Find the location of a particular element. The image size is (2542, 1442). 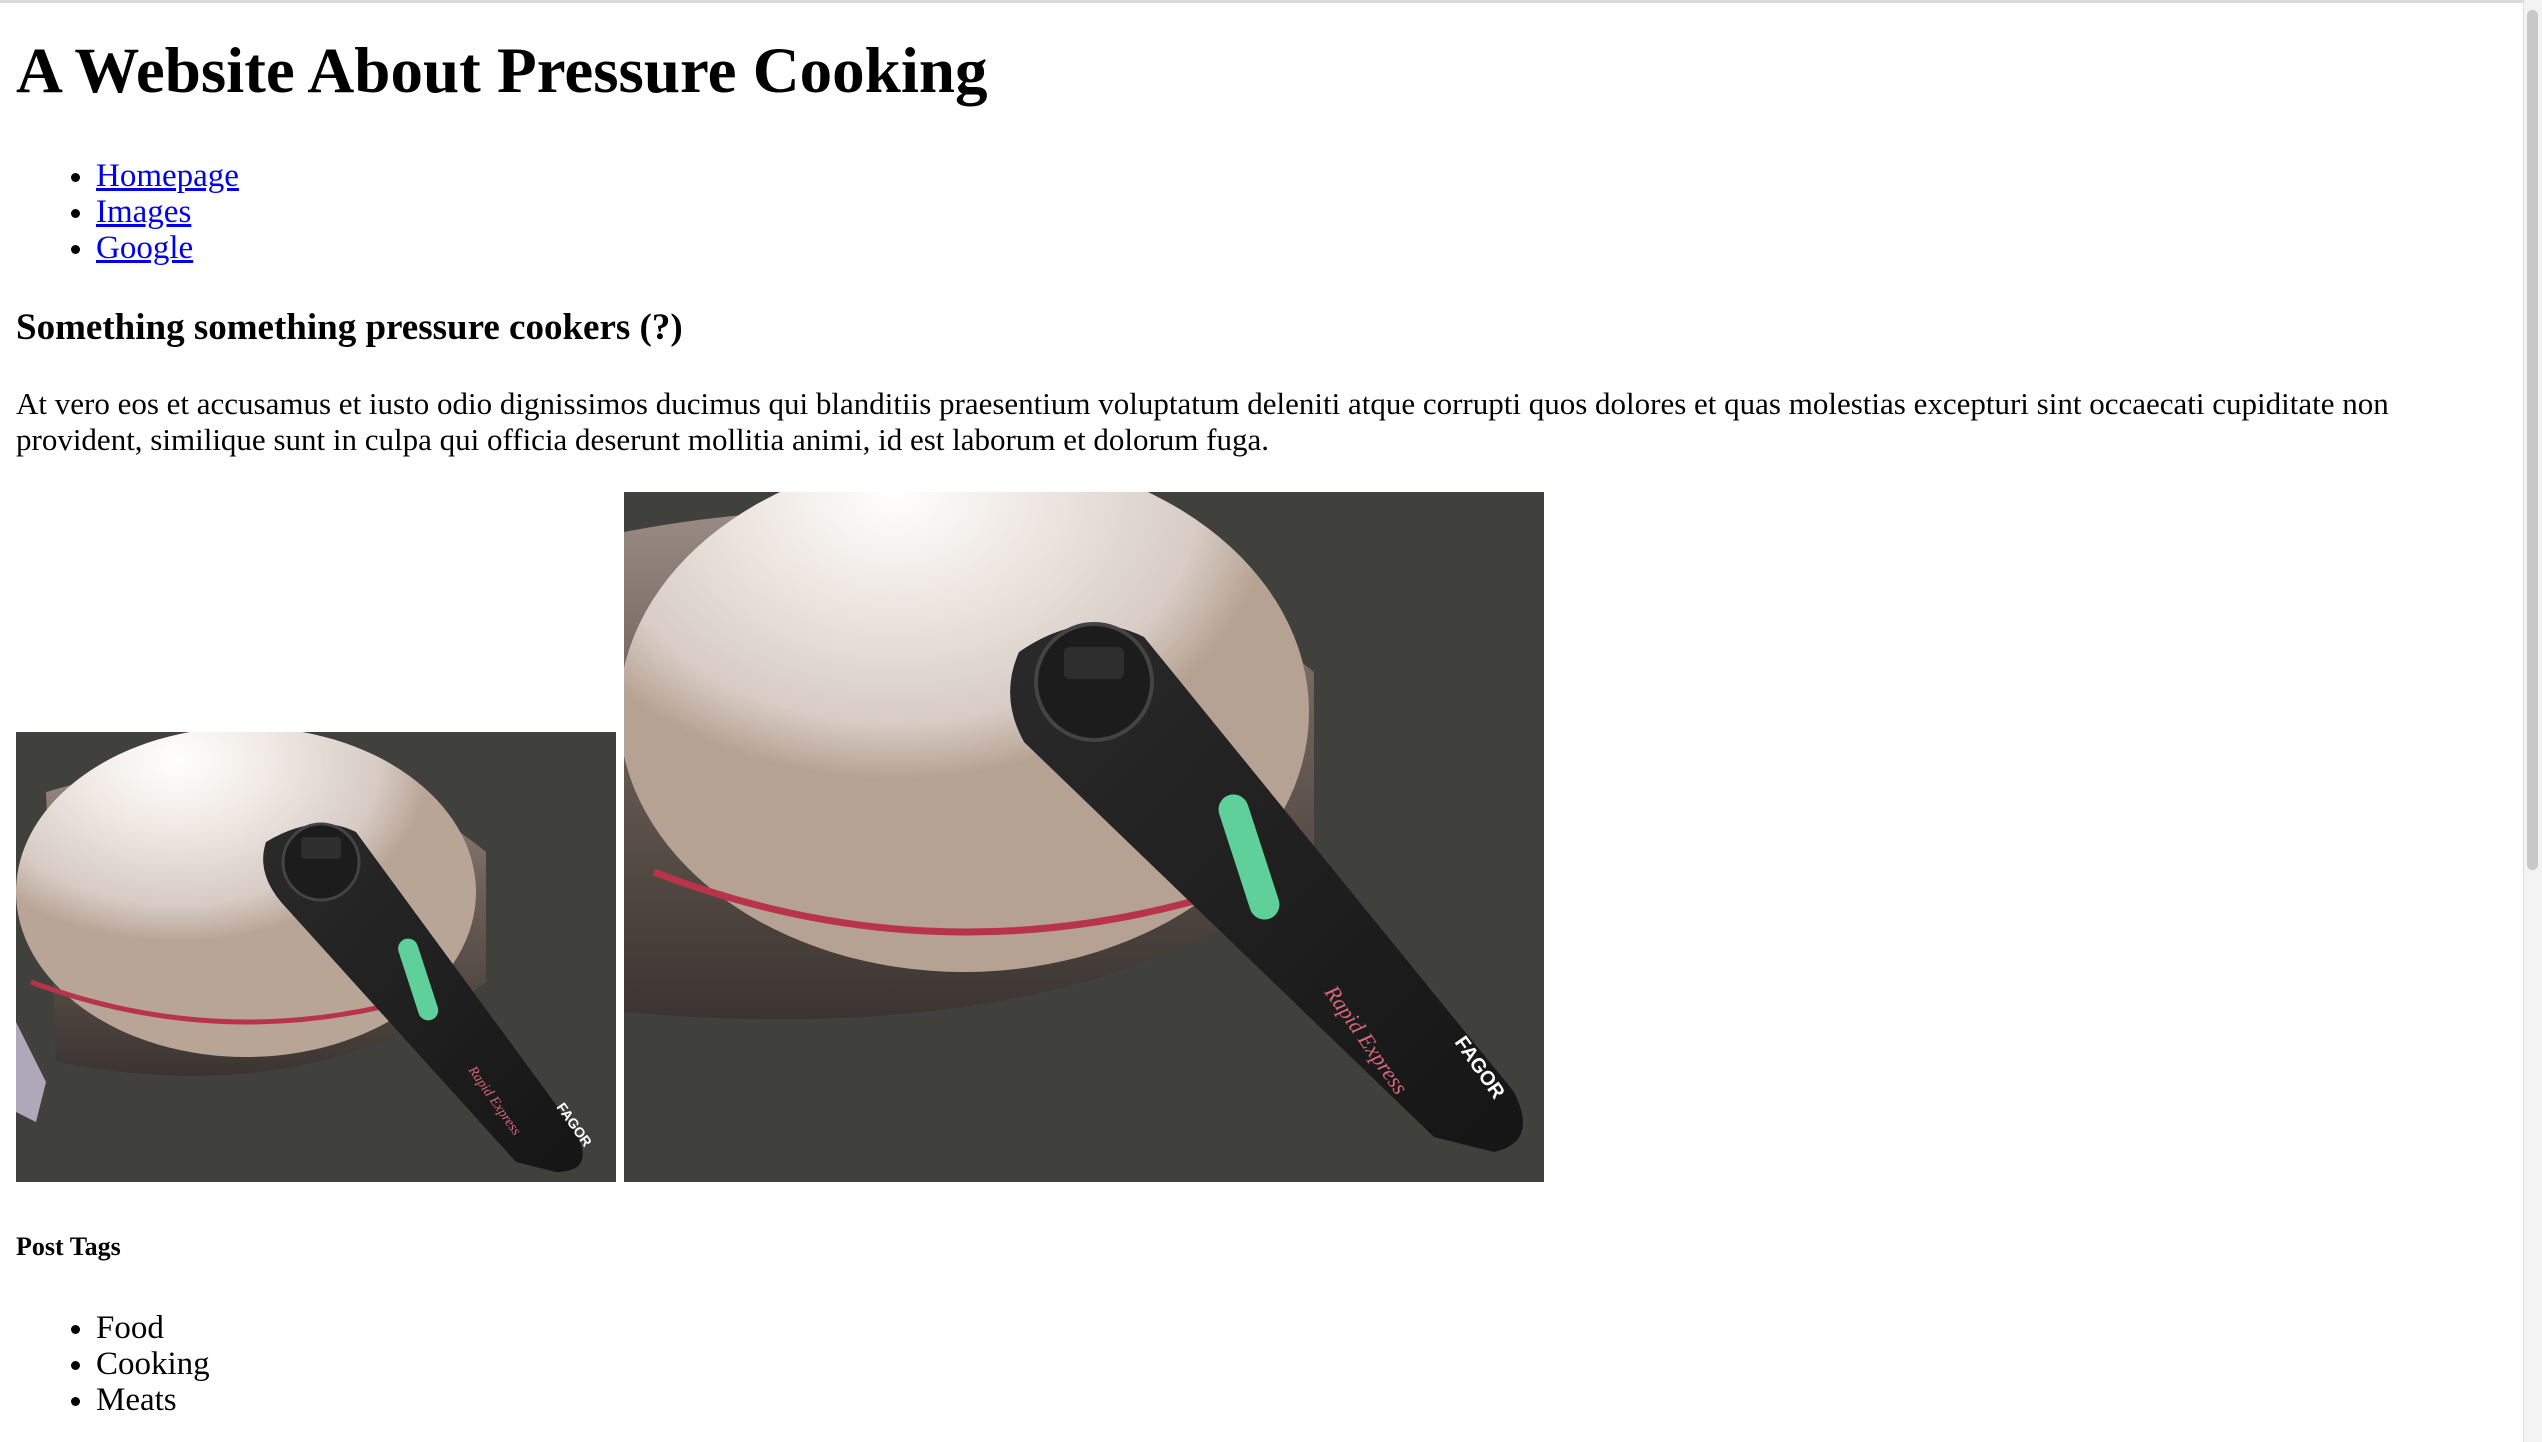

nav-item-google: Google is located at coordinates (167, 248).